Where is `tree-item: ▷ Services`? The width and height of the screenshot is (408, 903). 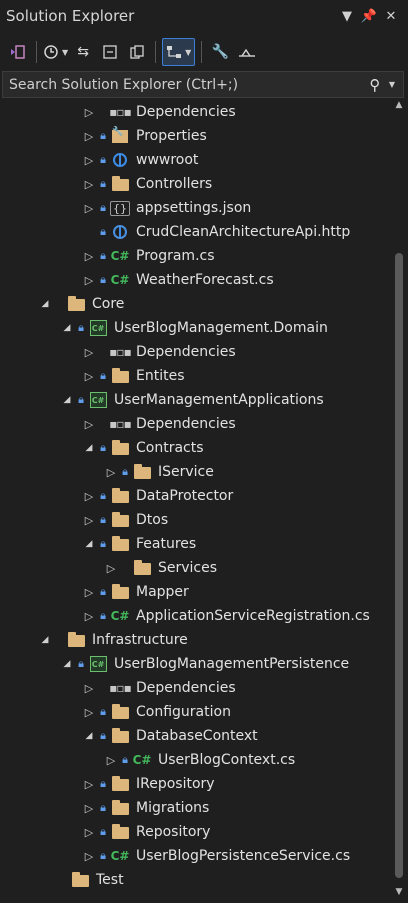
tree-item: ▷ Services is located at coordinates (195, 568).